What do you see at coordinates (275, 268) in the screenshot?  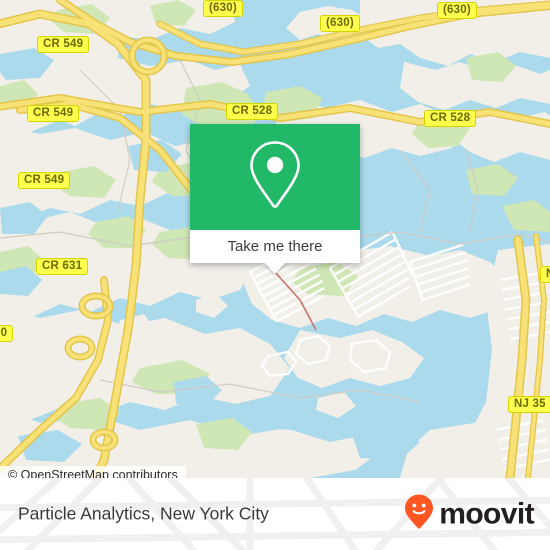 I see `card-pointer-tail` at bounding box center [275, 268].